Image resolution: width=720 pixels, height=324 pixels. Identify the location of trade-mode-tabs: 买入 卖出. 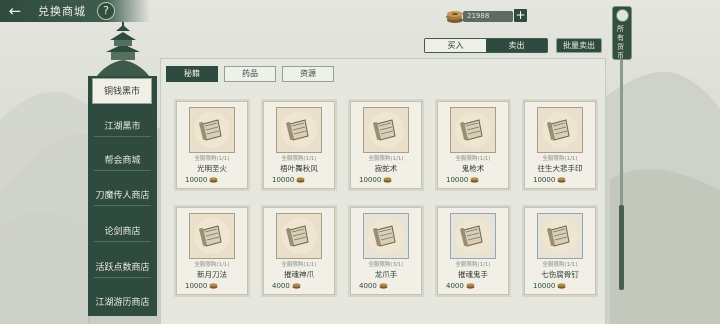
(486, 45).